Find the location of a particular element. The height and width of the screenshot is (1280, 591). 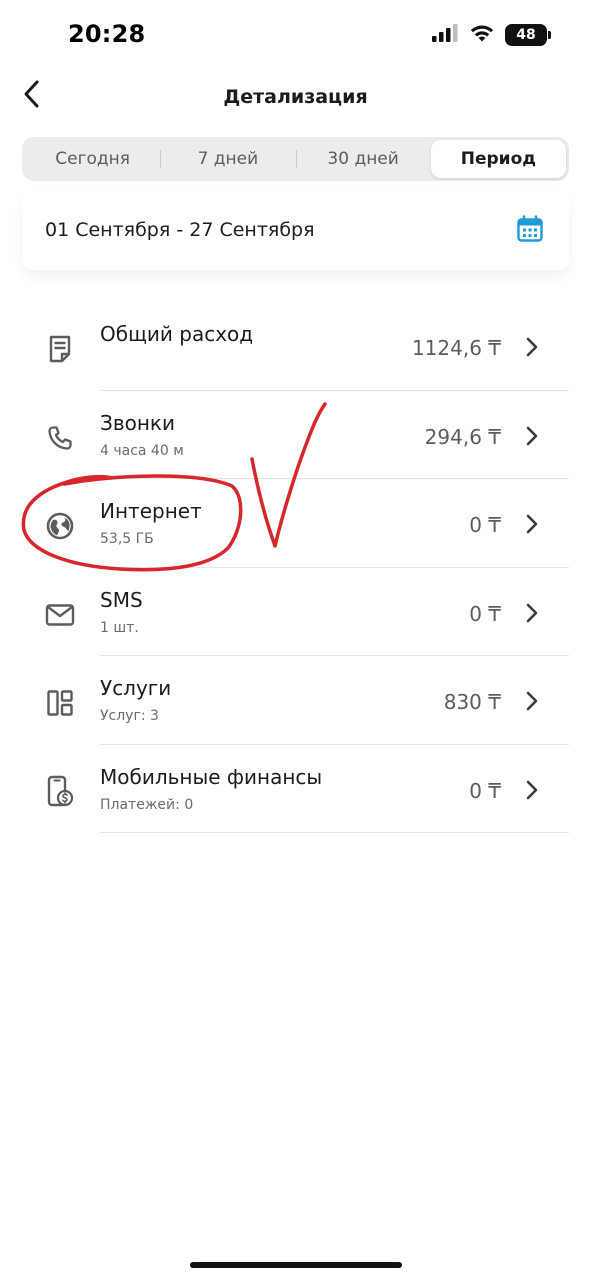

tab-period: Период is located at coordinates (498, 159).